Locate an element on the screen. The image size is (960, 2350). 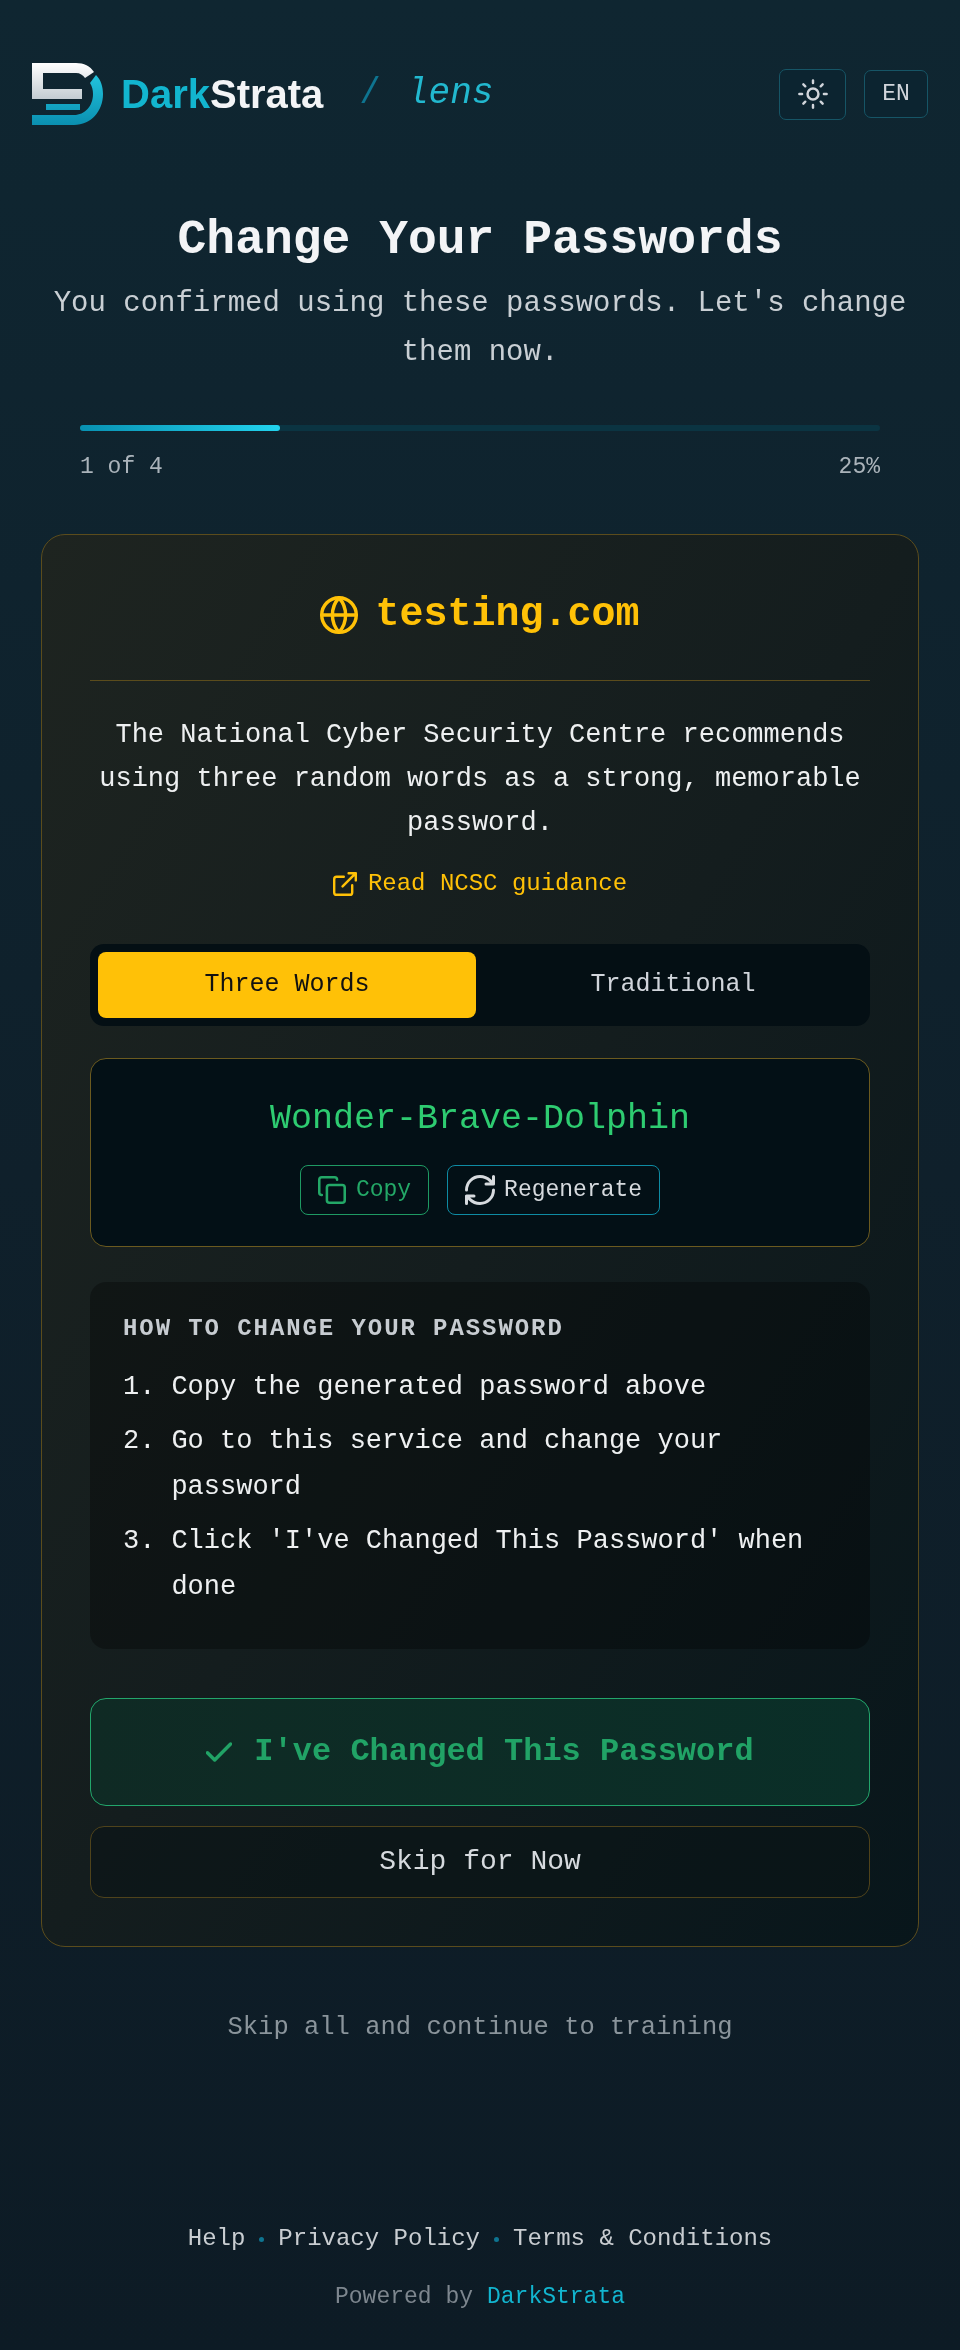
regenerate-button: Regenerate is located at coordinates (554, 1190).